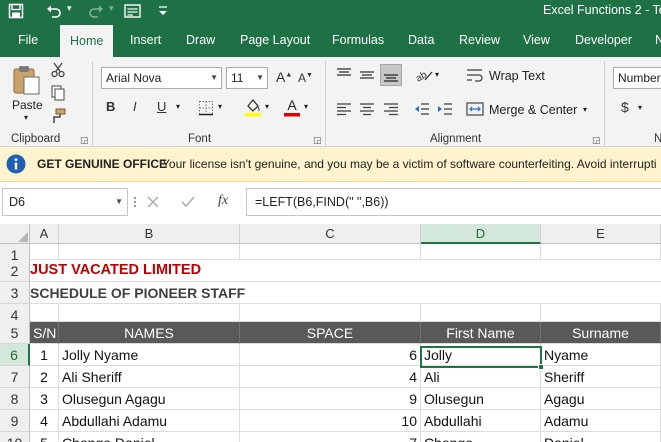 Image resolution: width=661 pixels, height=442 pixels. I want to click on tab-developer: Developer, so click(603, 39).